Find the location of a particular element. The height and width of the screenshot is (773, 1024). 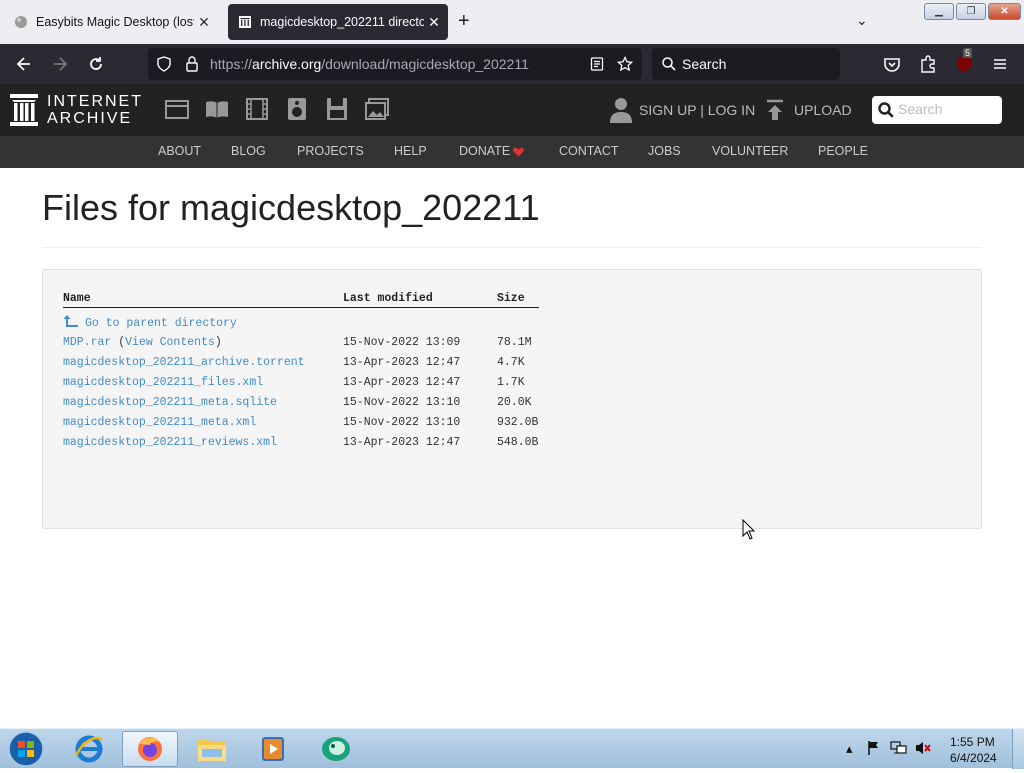

file-link: magicdesktop_202211_reviews.xml is located at coordinates (170, 442).